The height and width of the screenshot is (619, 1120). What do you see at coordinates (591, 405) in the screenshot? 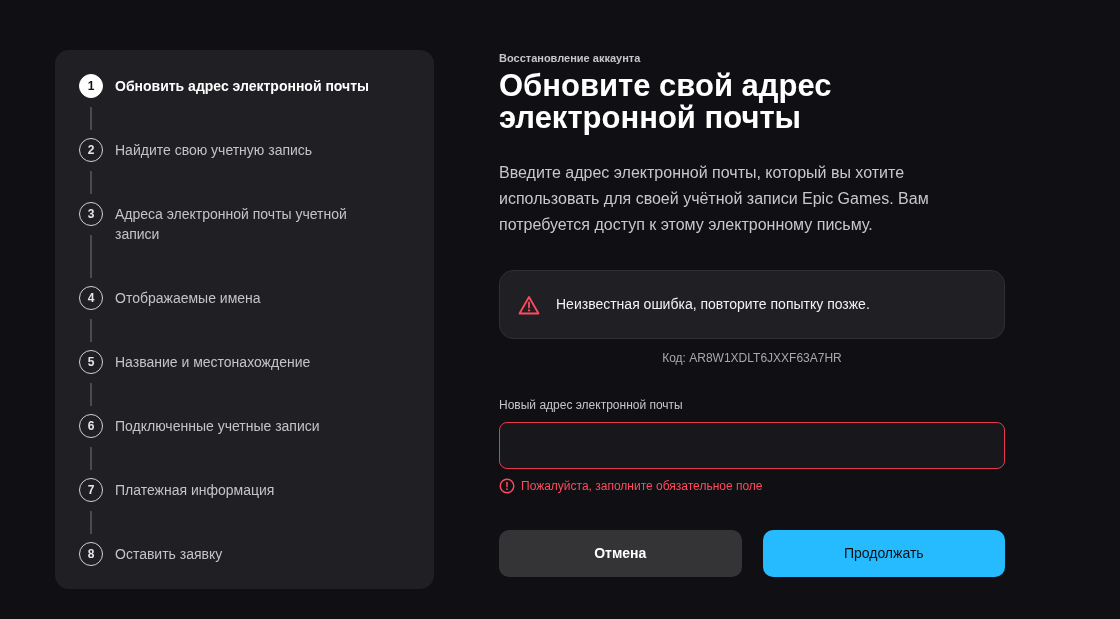
I see `field-label: Новый адрес электронной почты` at bounding box center [591, 405].